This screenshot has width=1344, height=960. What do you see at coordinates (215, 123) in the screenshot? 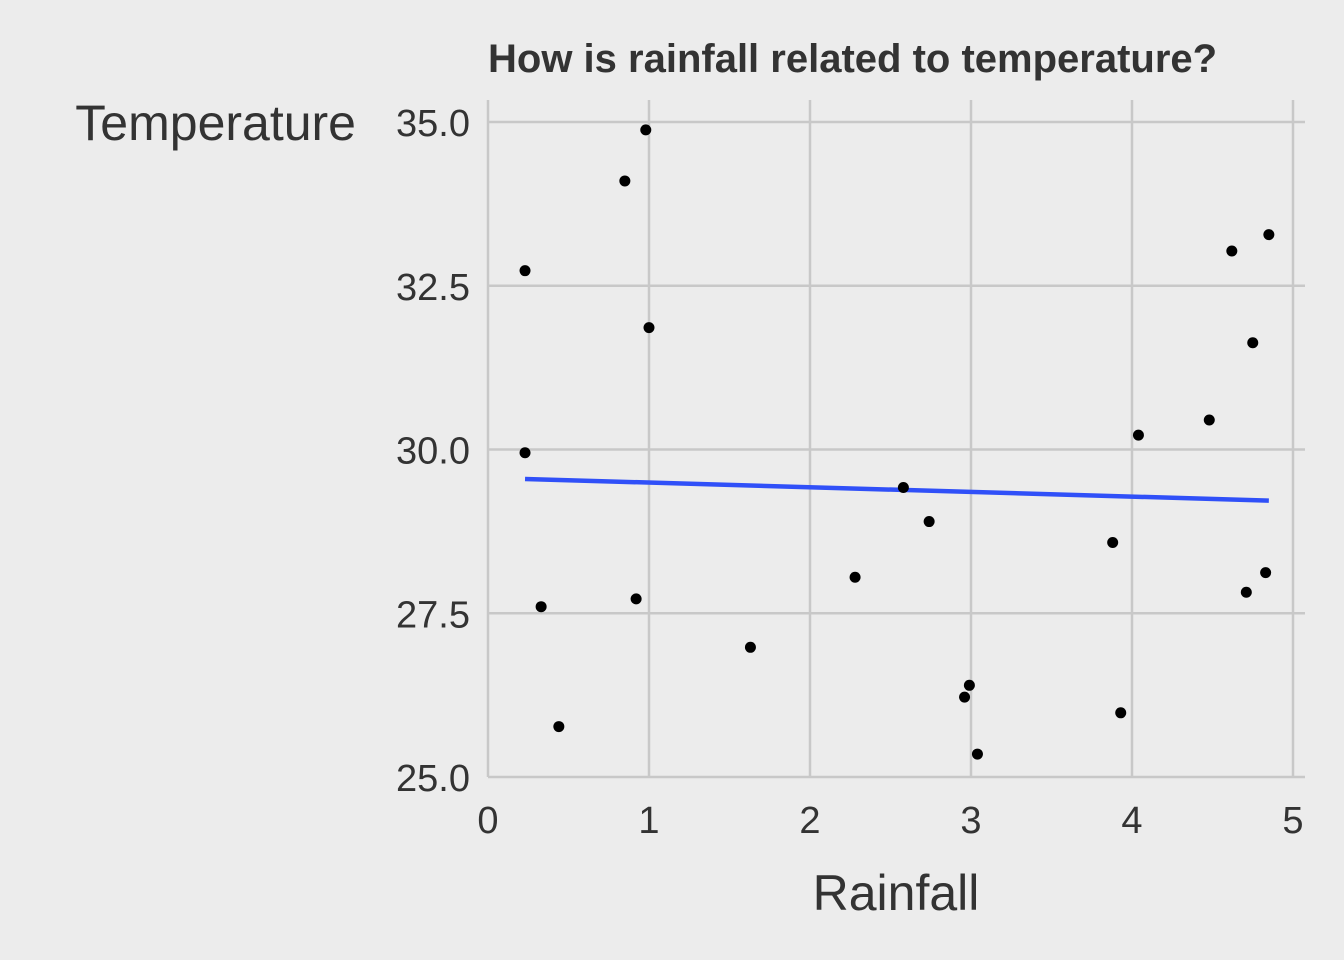
I see `y-axis-title: Temperature` at bounding box center [215, 123].